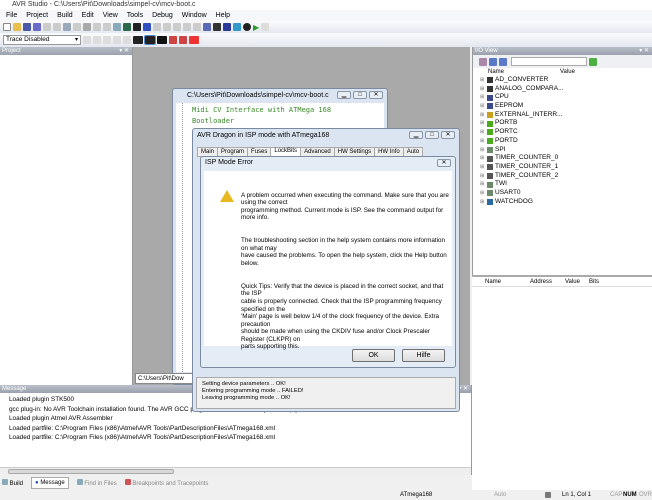 This screenshot has height=500, width=652. Describe the element at coordinates (223, 15) in the screenshot. I see `menu-help: Help` at that location.